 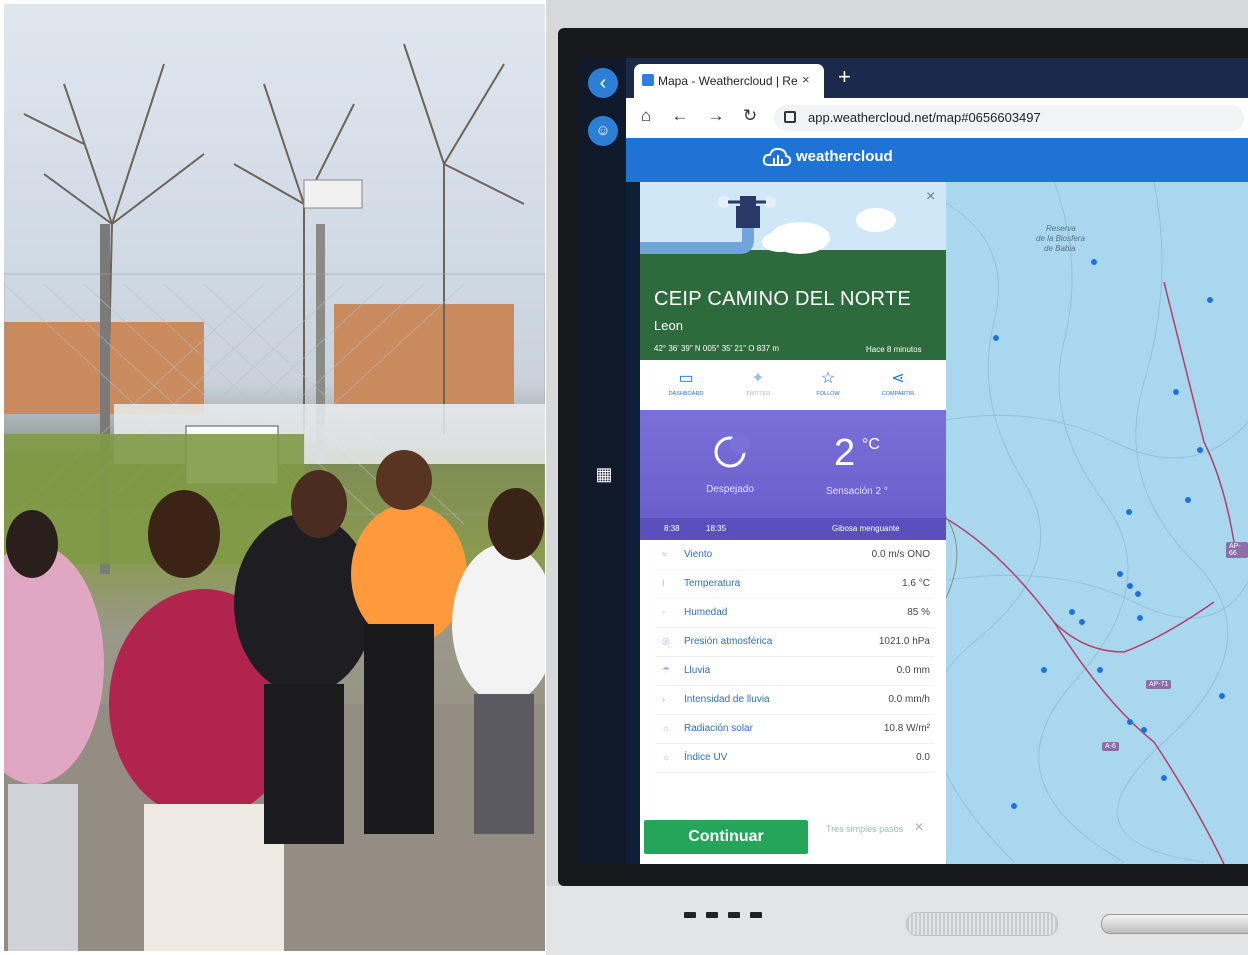 I want to click on map-label-babia: de Babia, so click(x=1060, y=248).